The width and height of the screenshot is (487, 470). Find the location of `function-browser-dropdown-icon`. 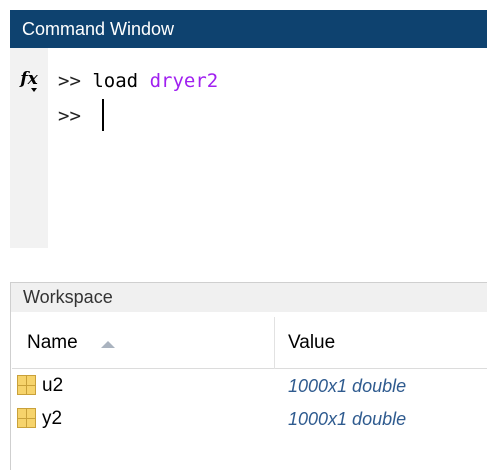

function-browser-dropdown-icon is located at coordinates (34, 90).